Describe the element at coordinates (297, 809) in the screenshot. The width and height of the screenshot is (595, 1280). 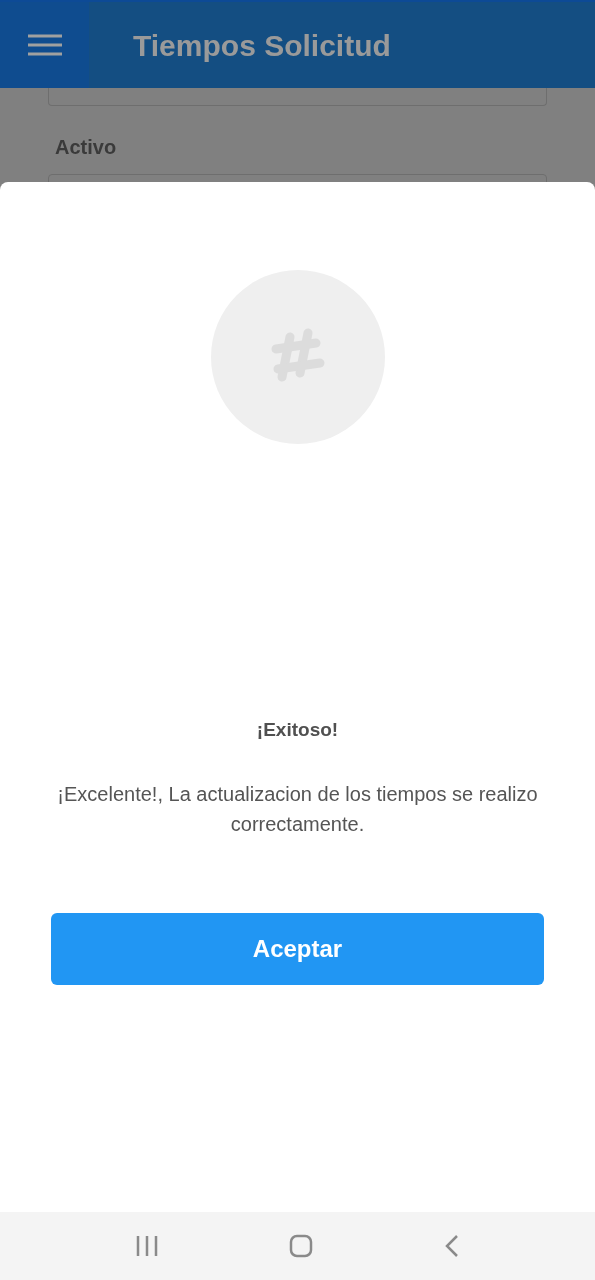
I see `dialog-message: ¡Excelente!, La actualizacion de los tiempos se realizo correctamente.` at that location.